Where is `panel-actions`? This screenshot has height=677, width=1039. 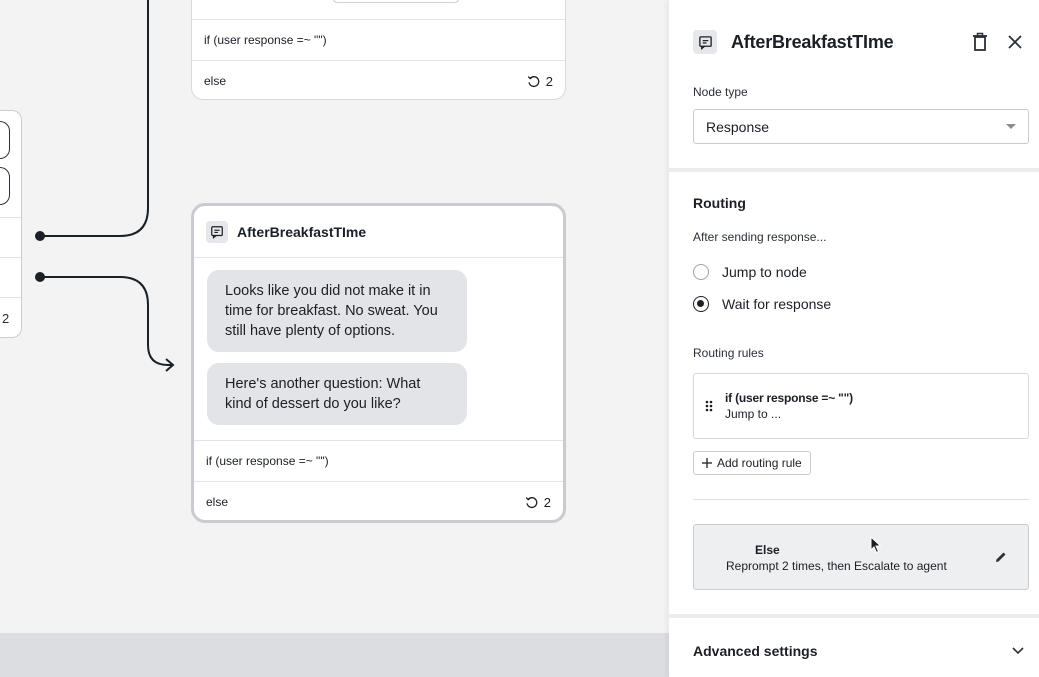
panel-actions is located at coordinates (997, 42).